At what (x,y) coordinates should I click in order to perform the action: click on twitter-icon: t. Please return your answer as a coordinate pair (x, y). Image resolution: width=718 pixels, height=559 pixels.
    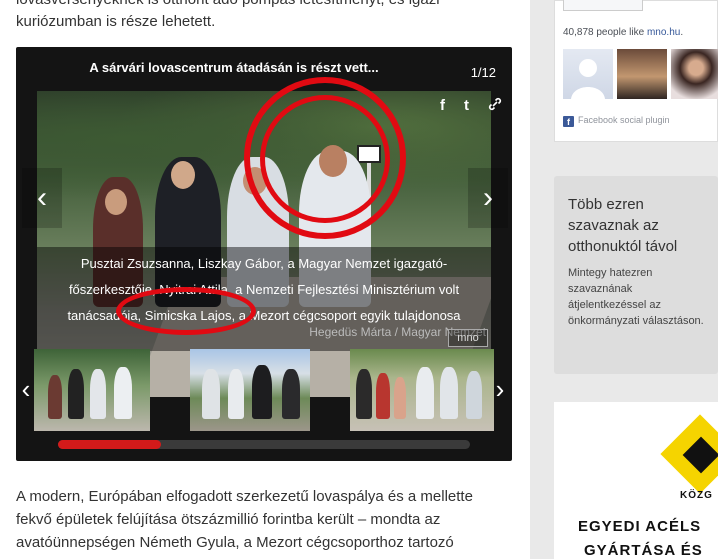
    Looking at the image, I should click on (466, 105).